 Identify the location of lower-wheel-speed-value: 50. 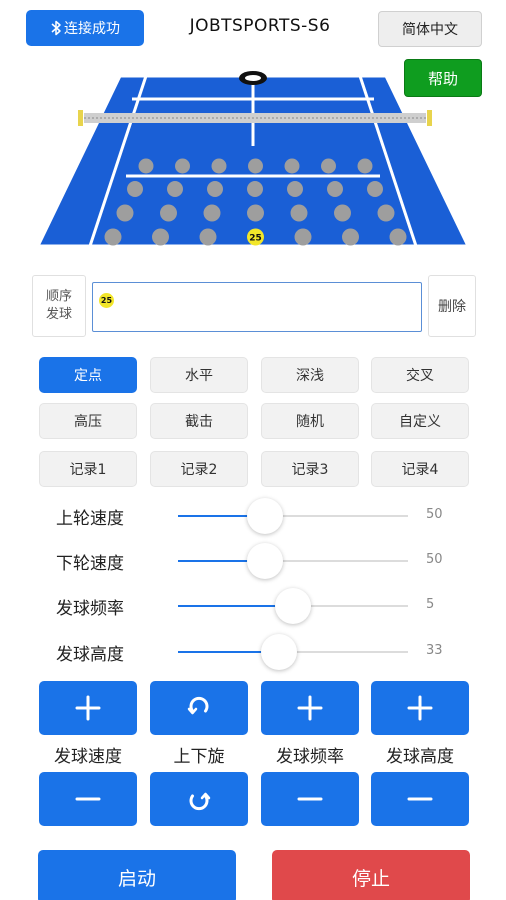
(434, 559).